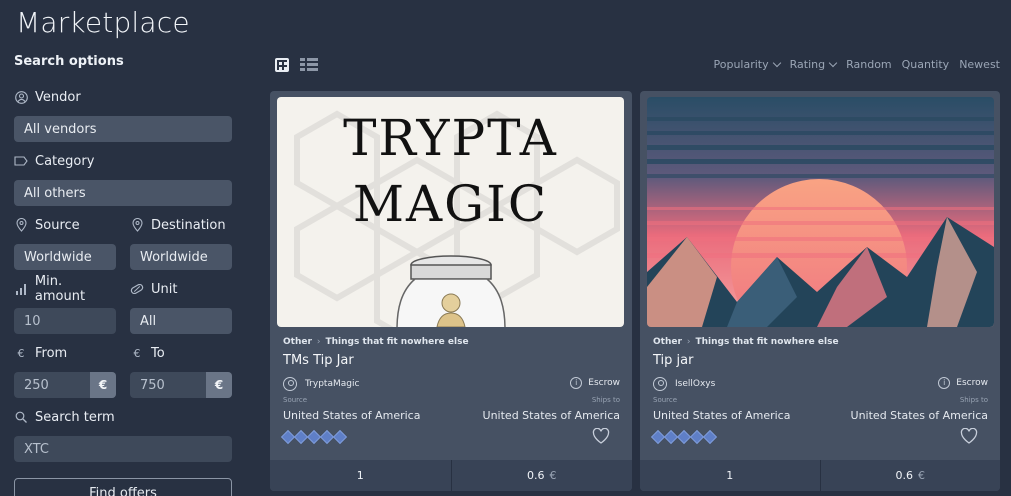 This screenshot has width=1011, height=496. Describe the element at coordinates (36, 385) in the screenshot. I see `from-input: 250` at that location.